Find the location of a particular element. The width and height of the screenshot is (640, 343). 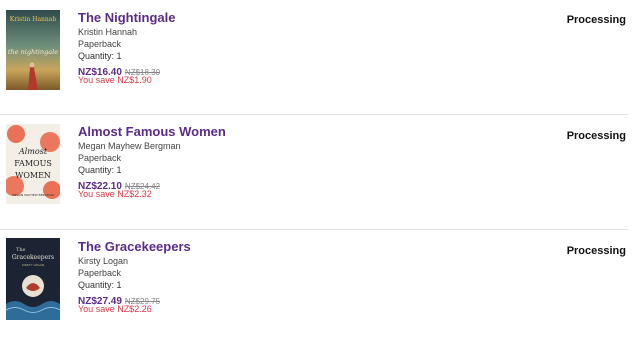

cover-author-text: Kristin Hannah is located at coordinates (33, 19).